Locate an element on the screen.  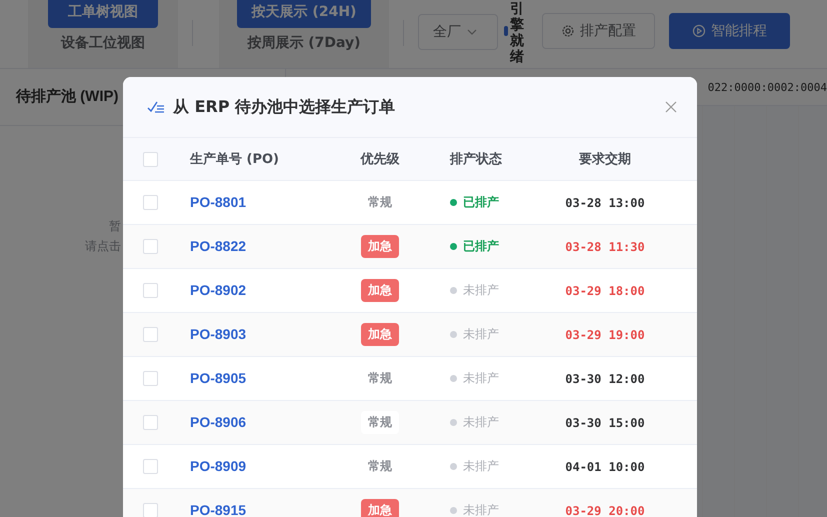
due-date: 03-29 19:00 is located at coordinates (605, 335).